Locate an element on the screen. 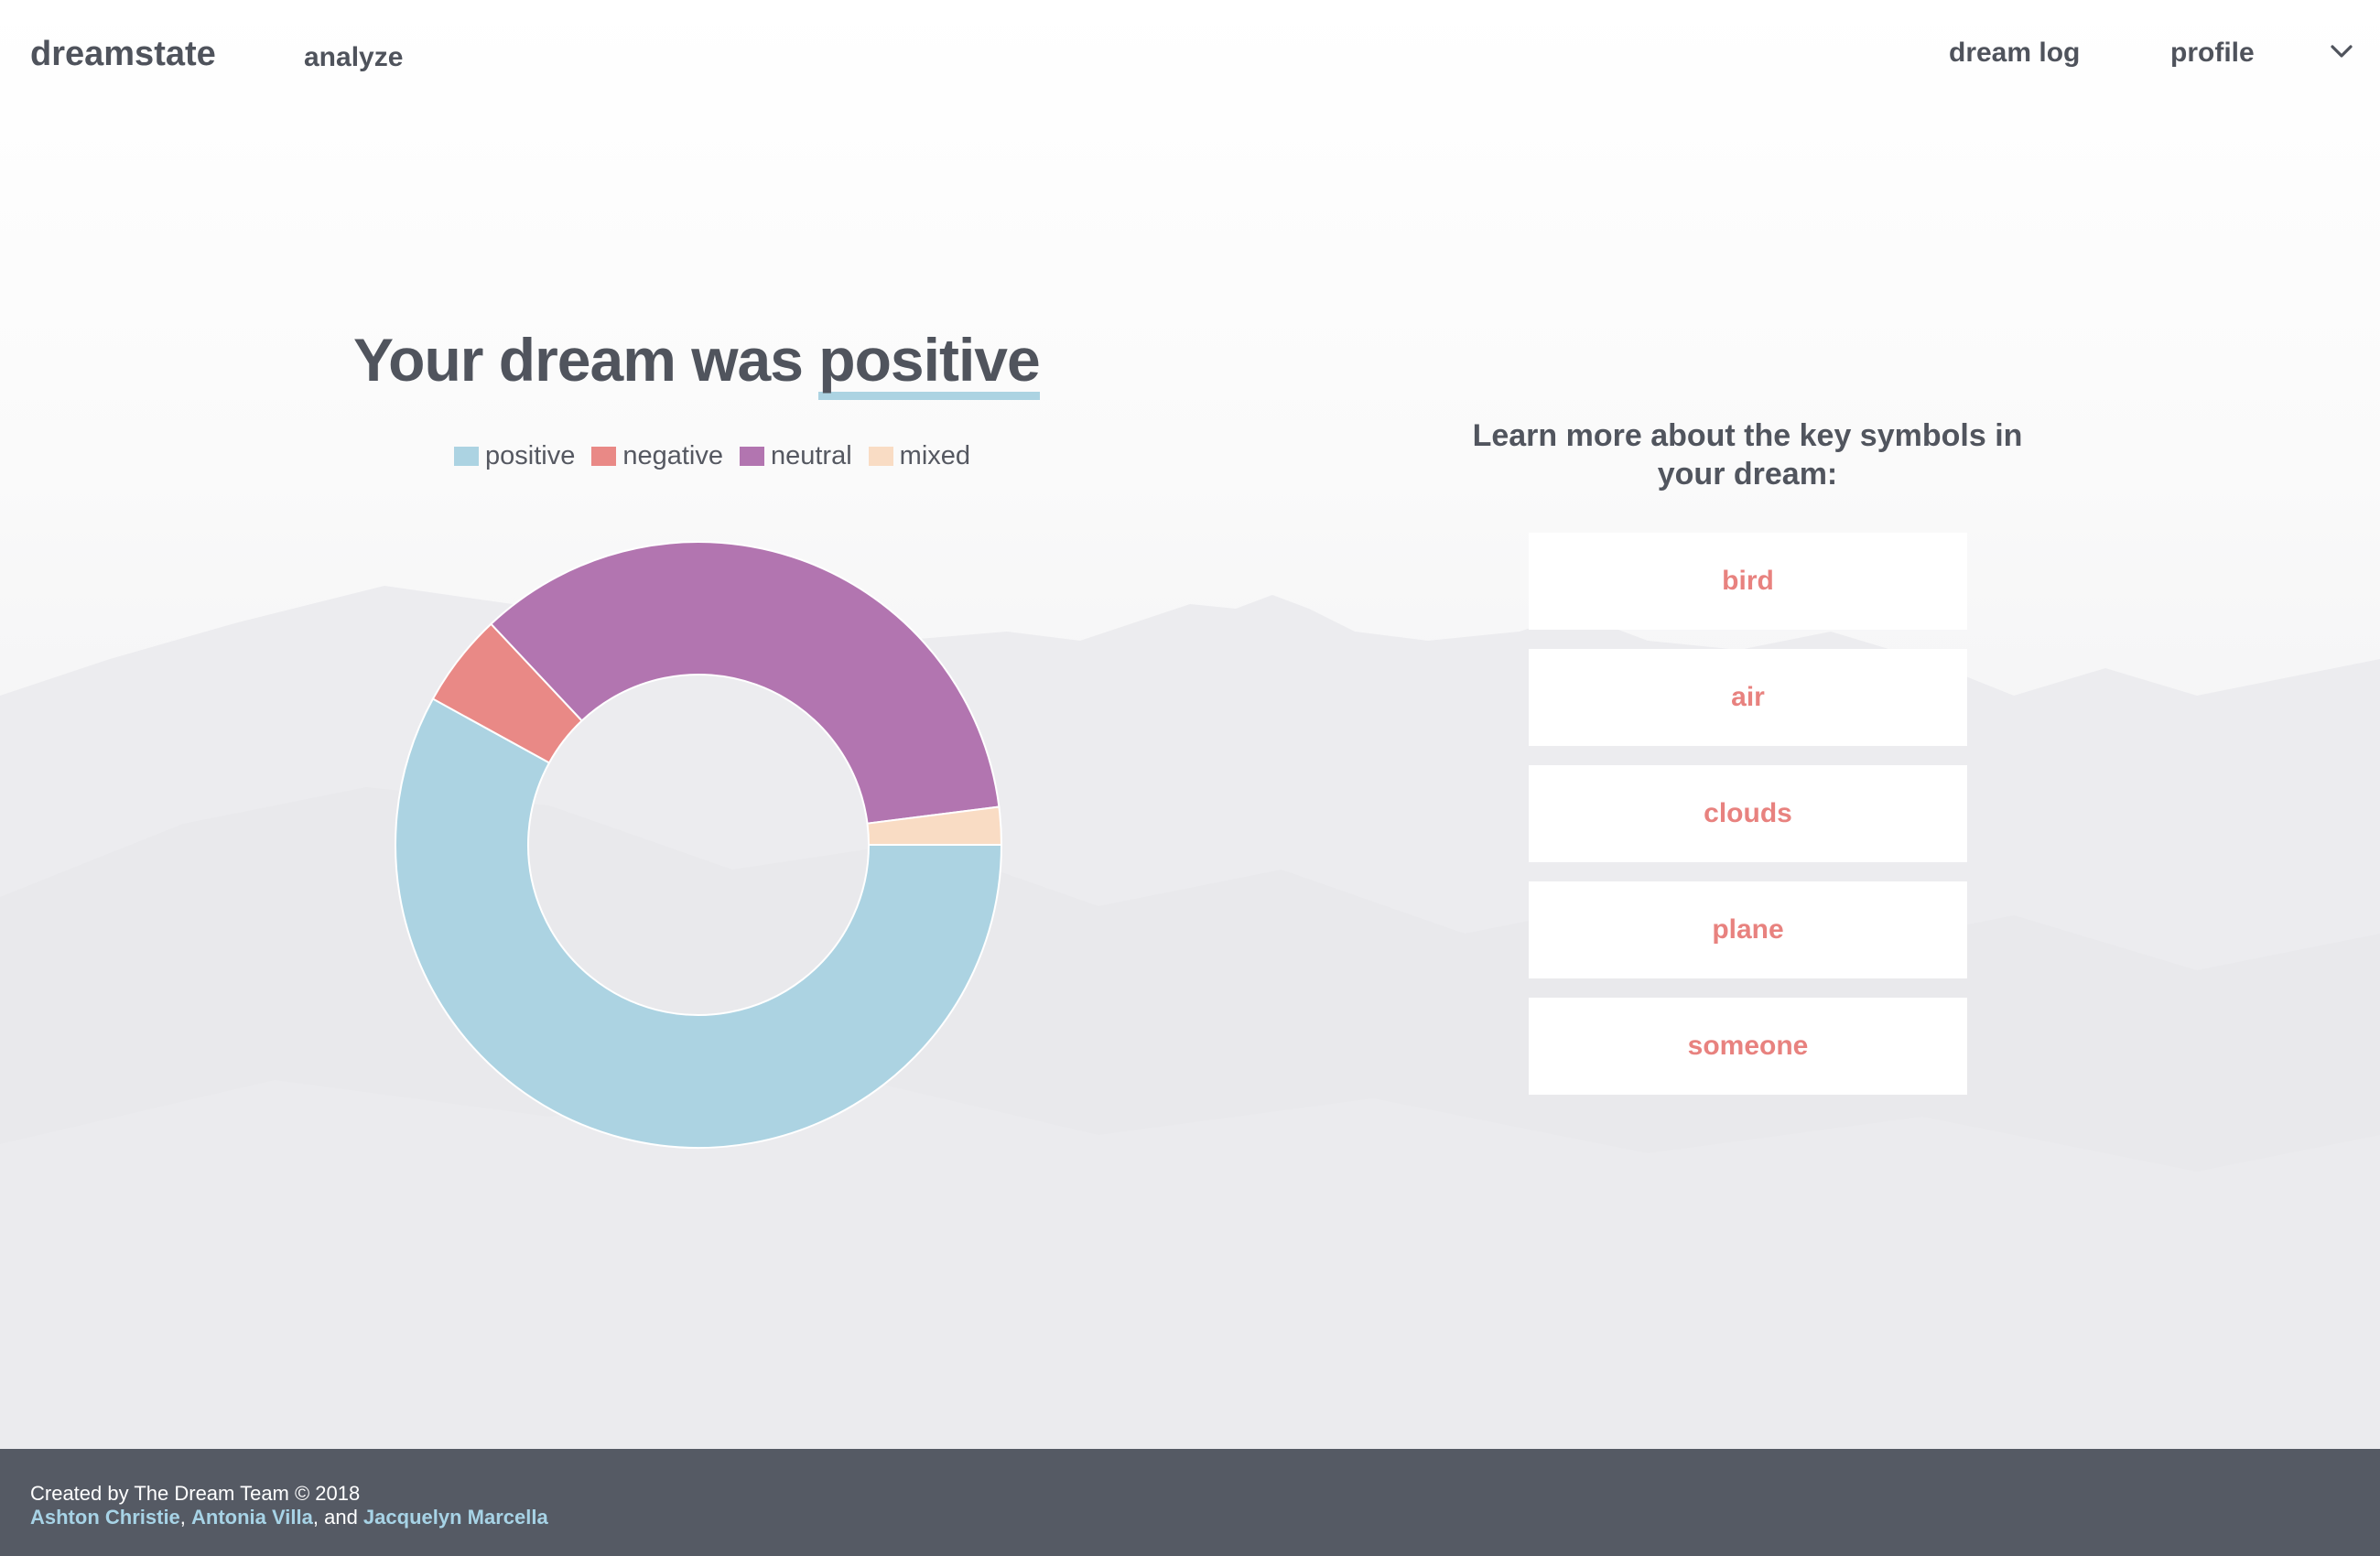 This screenshot has width=2380, height=1556. sentiment-doughnut-chart is located at coordinates (699, 845).